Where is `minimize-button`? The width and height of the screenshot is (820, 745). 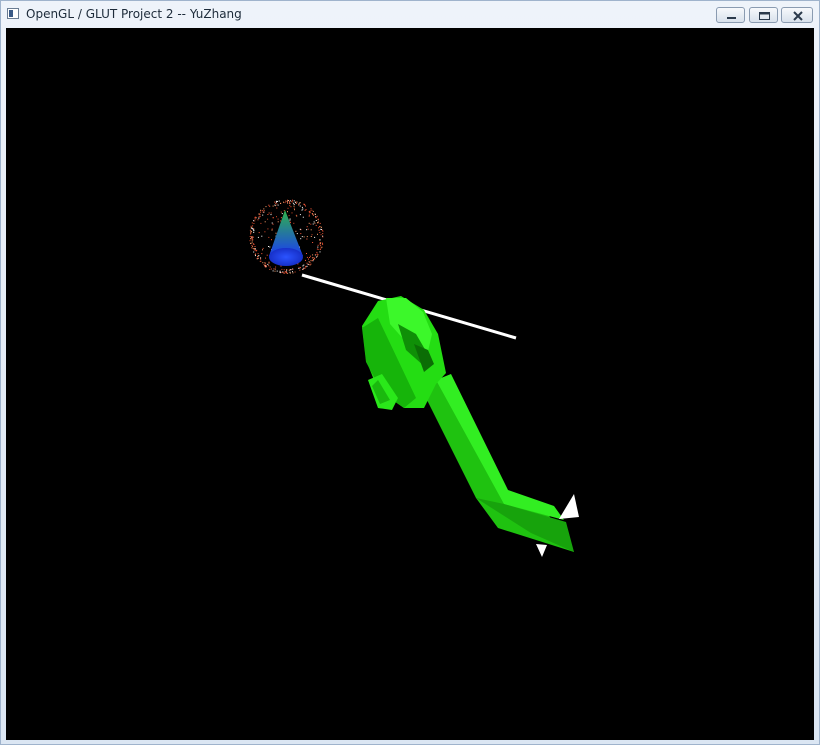
minimize-button is located at coordinates (730, 15).